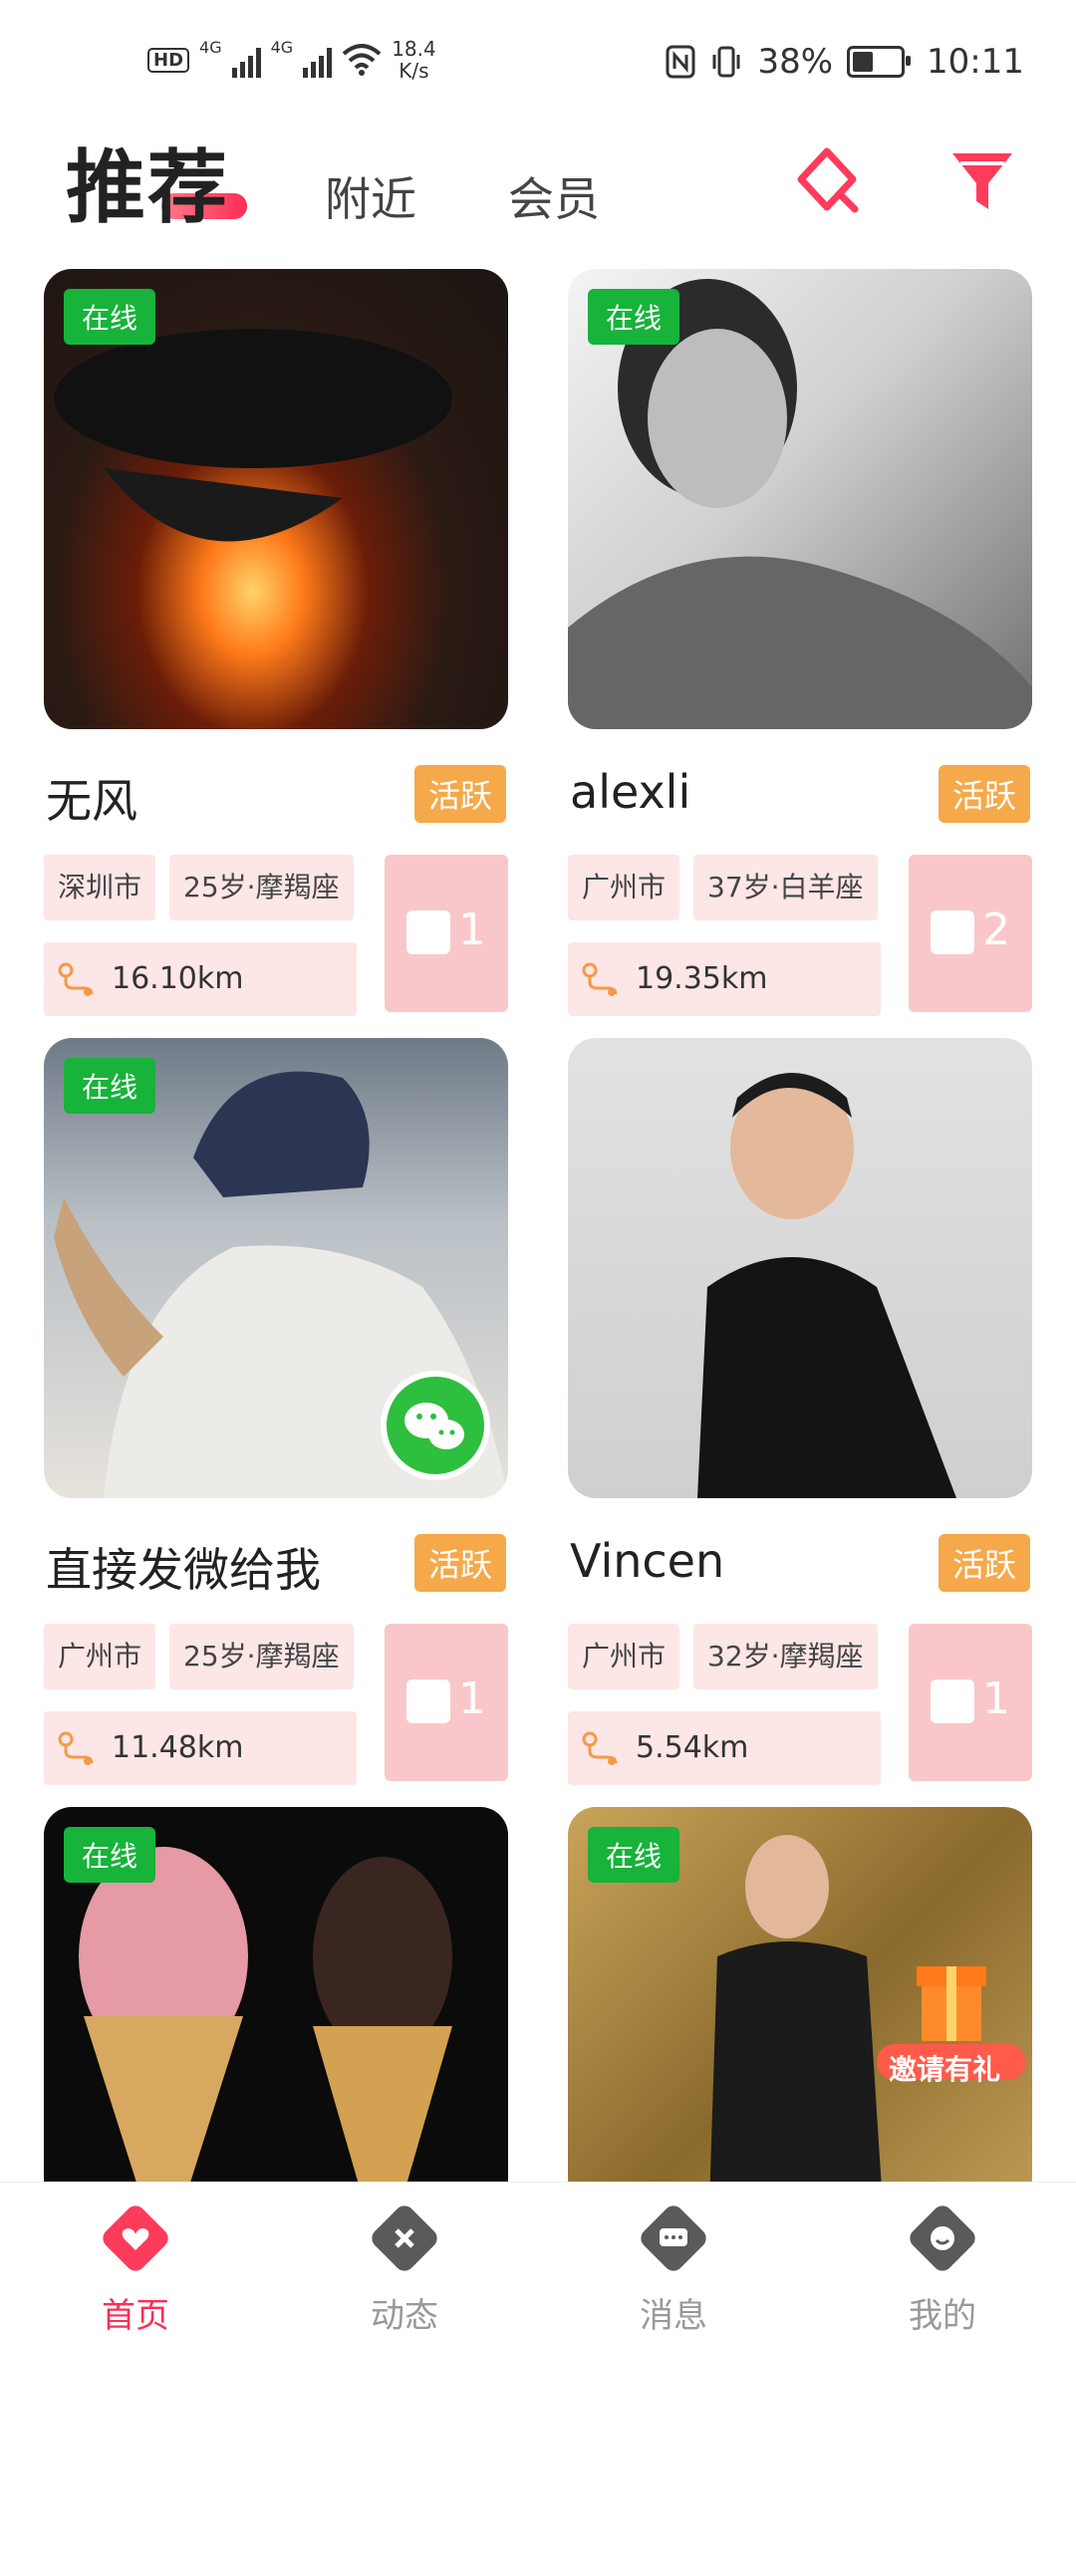  Describe the element at coordinates (414, 49) in the screenshot. I see `net-speed-value: 18.4` at that location.